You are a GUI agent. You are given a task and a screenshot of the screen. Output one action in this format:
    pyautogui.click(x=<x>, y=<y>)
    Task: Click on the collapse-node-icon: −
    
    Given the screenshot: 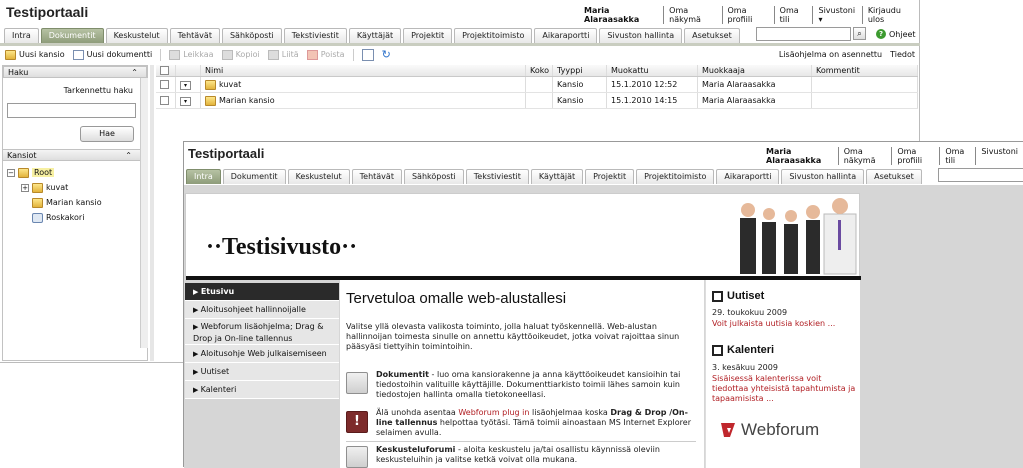 What is the action you would take?
    pyautogui.click(x=11, y=172)
    